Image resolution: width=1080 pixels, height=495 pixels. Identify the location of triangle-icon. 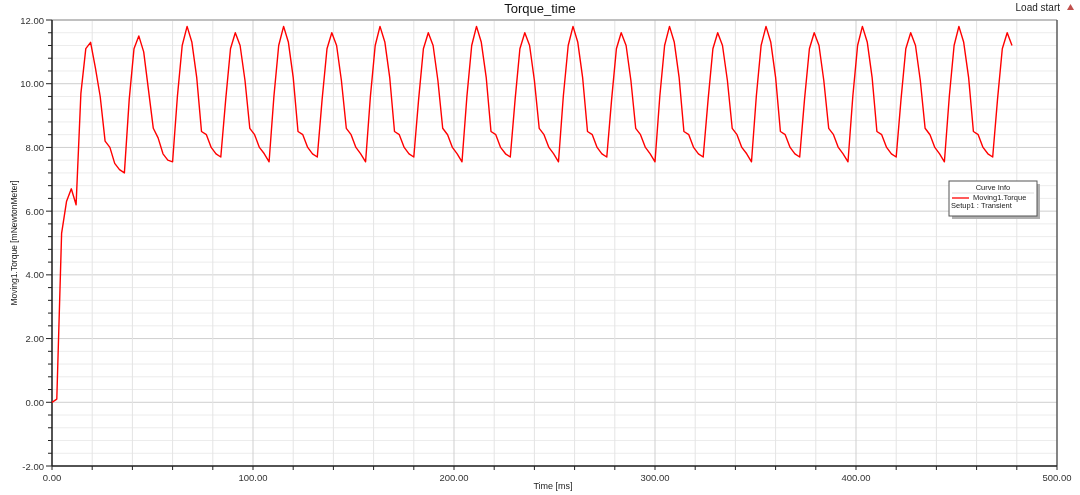
(1070, 7).